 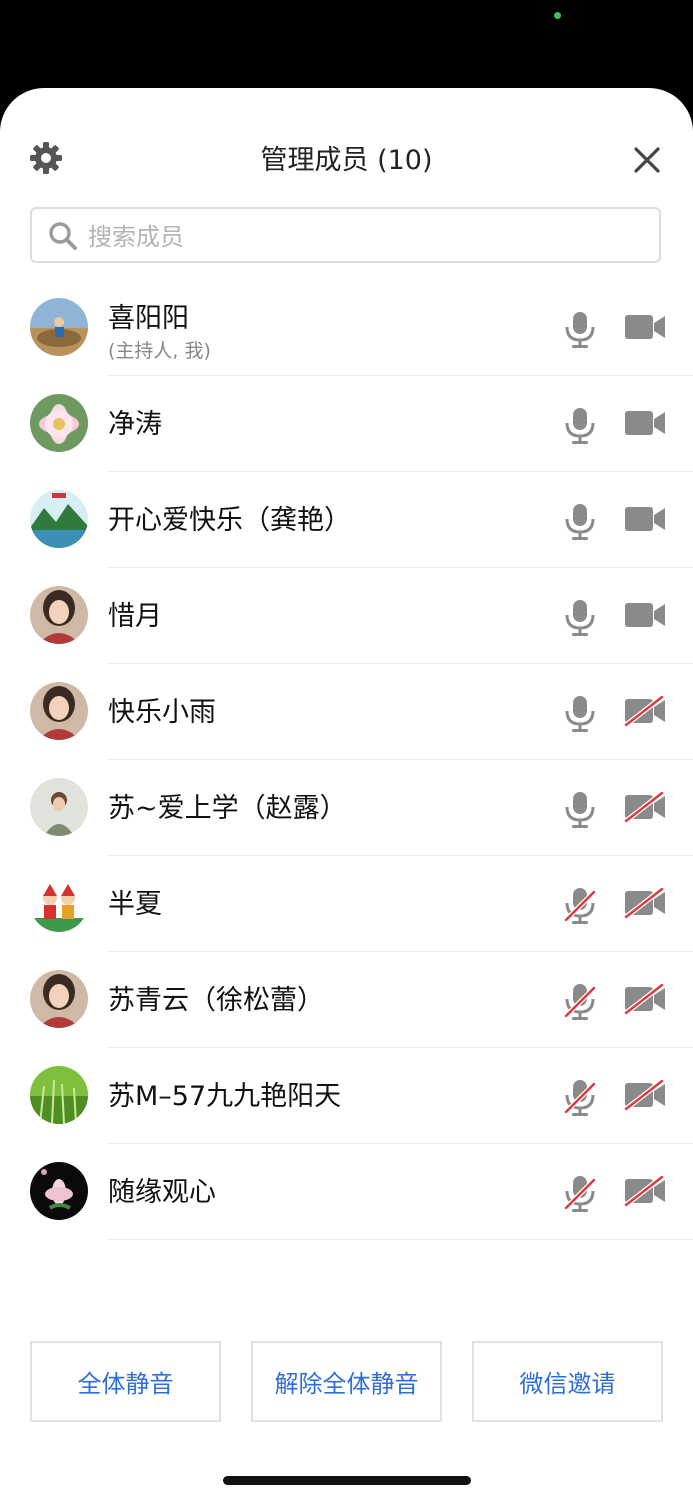 What do you see at coordinates (346, 160) in the screenshot?
I see `page-title: 管理成员 (10)` at bounding box center [346, 160].